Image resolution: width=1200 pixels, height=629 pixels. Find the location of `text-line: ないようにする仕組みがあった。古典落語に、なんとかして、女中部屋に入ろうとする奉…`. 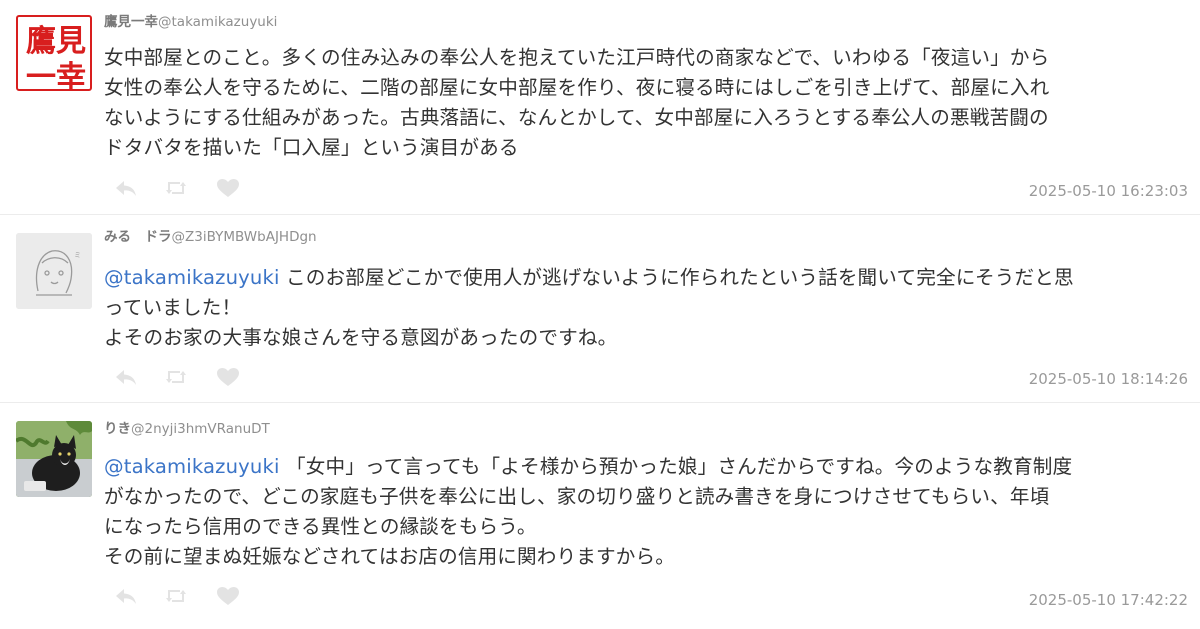

text-line: ないようにする仕組みがあった。古典落語に、なんとかして、女中部屋に入ろうとする奉… is located at coordinates (576, 117).